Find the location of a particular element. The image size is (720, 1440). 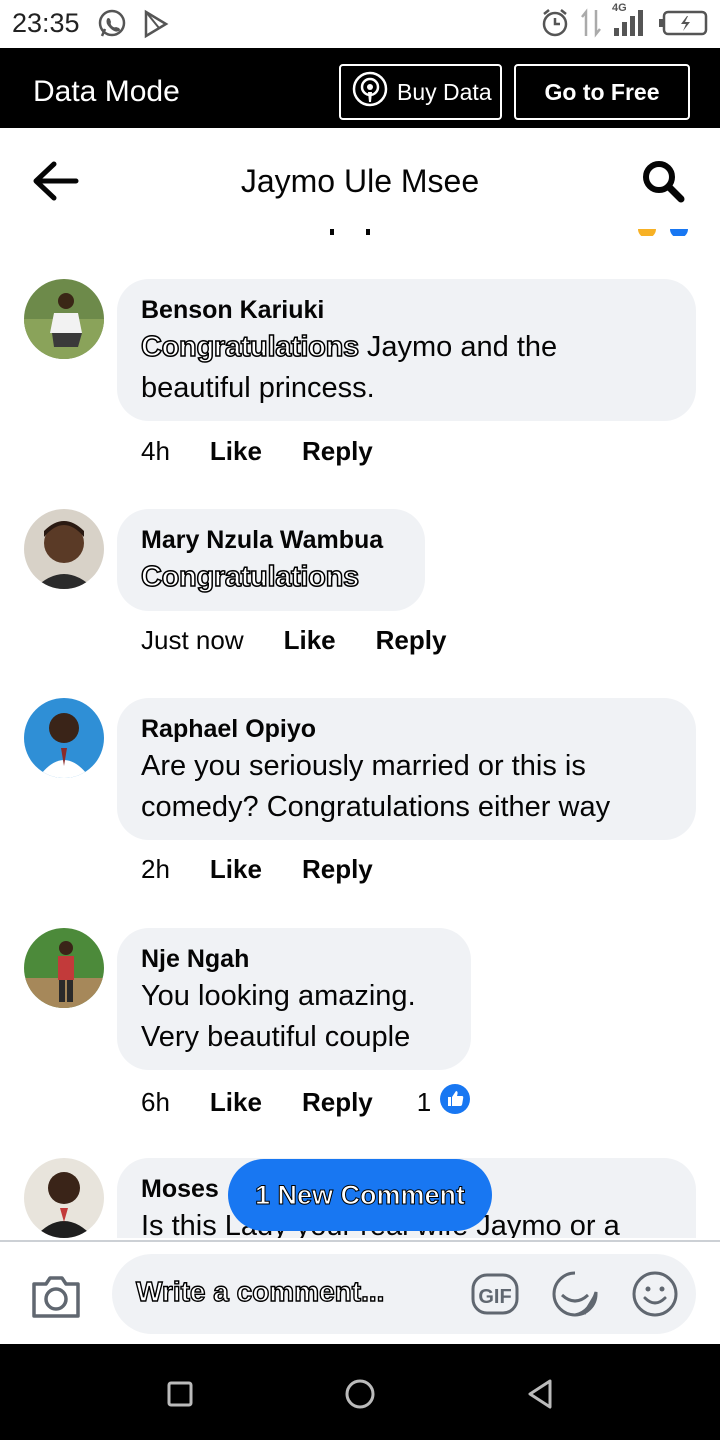

comment-author: Mary Nzula Wambua is located at coordinates (271, 540).